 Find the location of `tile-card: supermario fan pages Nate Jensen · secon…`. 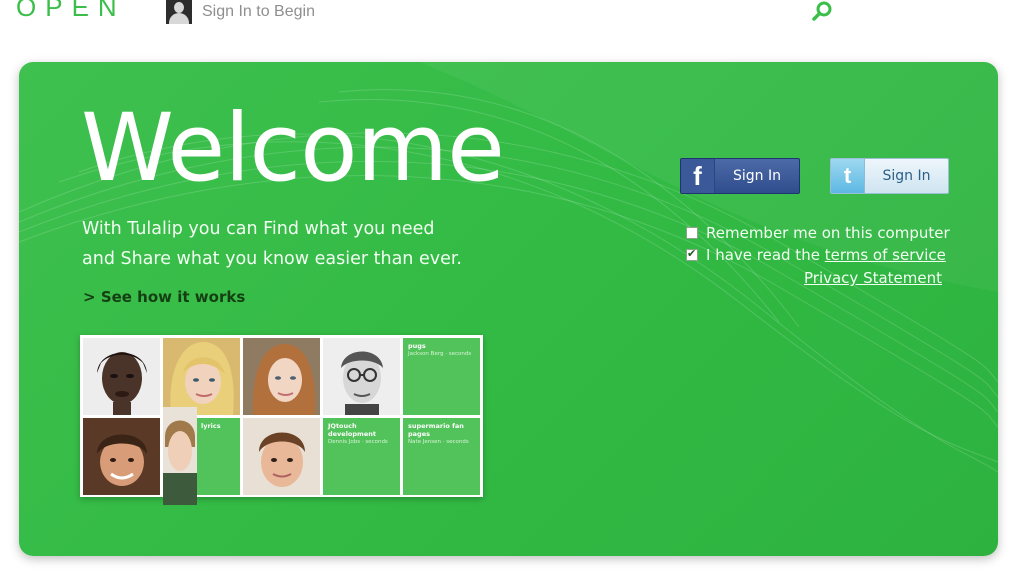

tile-card: supermario fan pages Nate Jensen · secon… is located at coordinates (441, 456).